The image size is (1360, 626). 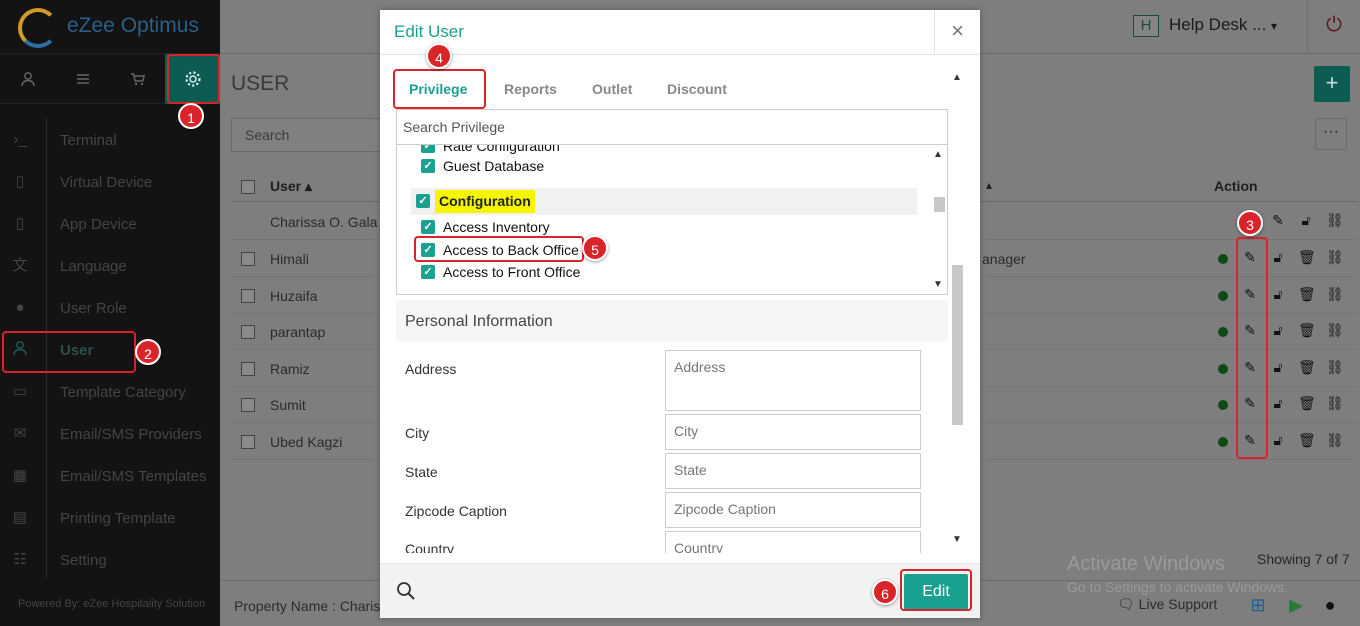 I want to click on power-icon: ⏻, so click(x=1333, y=27).